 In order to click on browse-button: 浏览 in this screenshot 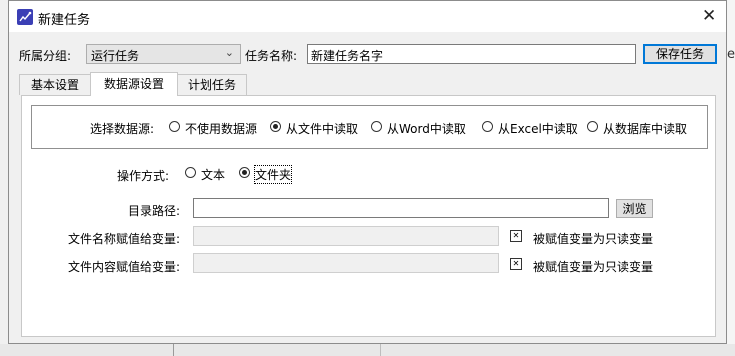, I will do `click(634, 208)`.